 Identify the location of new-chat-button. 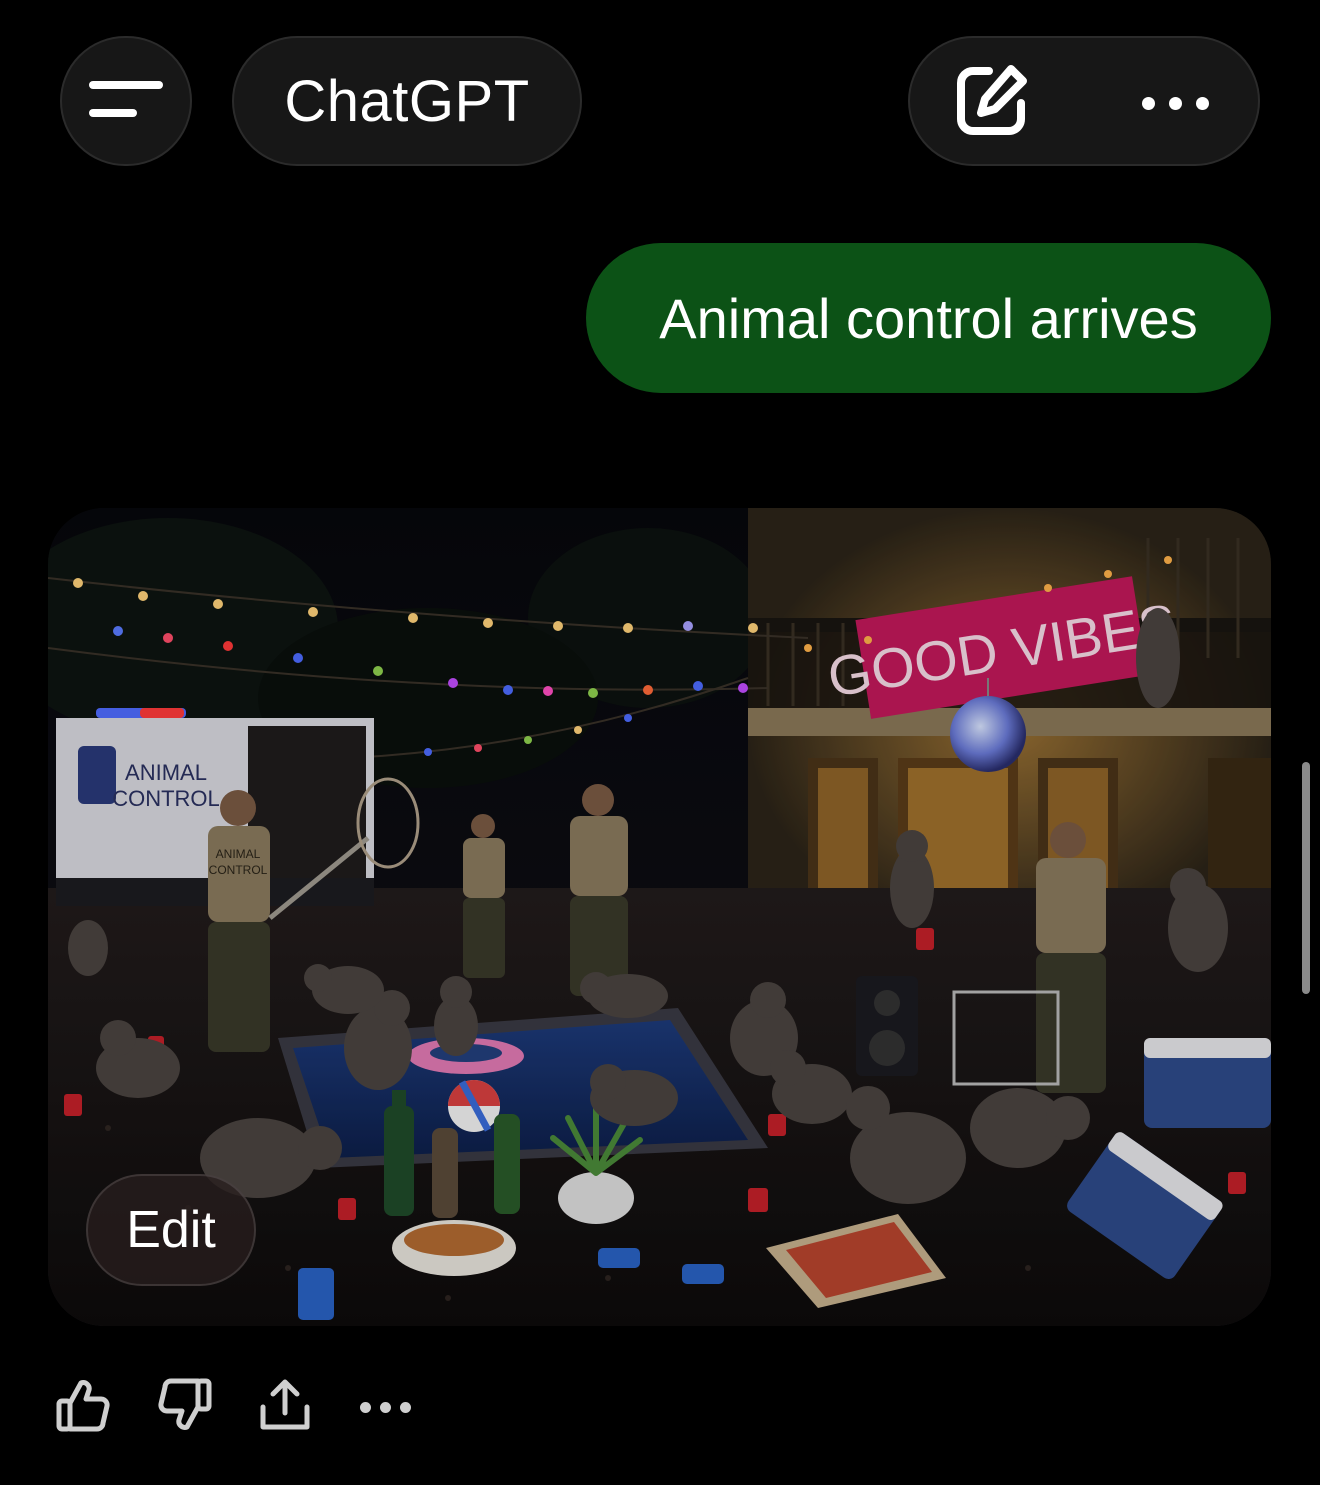
(991, 103).